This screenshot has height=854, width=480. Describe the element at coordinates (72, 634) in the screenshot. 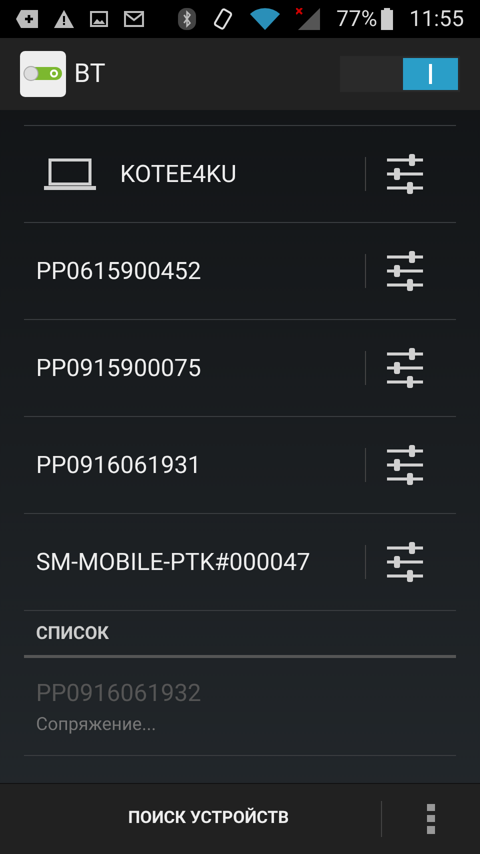

I see `section-header: СПИСОК` at that location.